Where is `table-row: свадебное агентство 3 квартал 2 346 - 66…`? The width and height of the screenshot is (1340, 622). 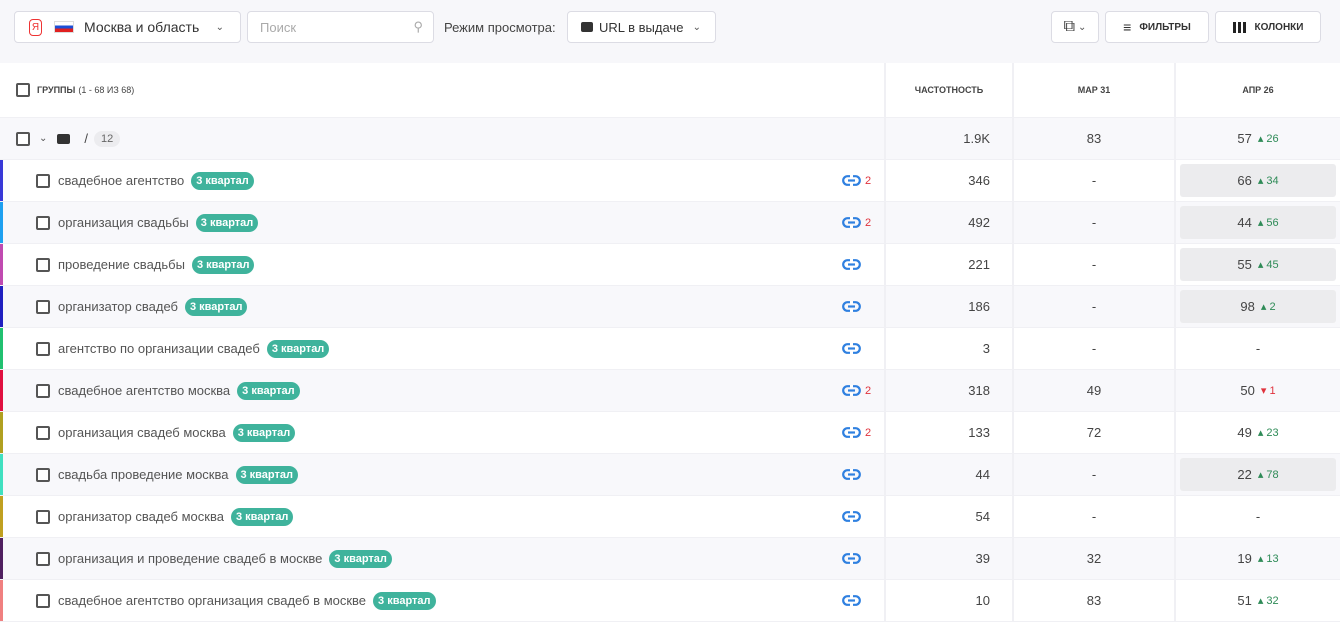
table-row: свадебное агентство 3 квартал 2 346 - 66… is located at coordinates (670, 181).